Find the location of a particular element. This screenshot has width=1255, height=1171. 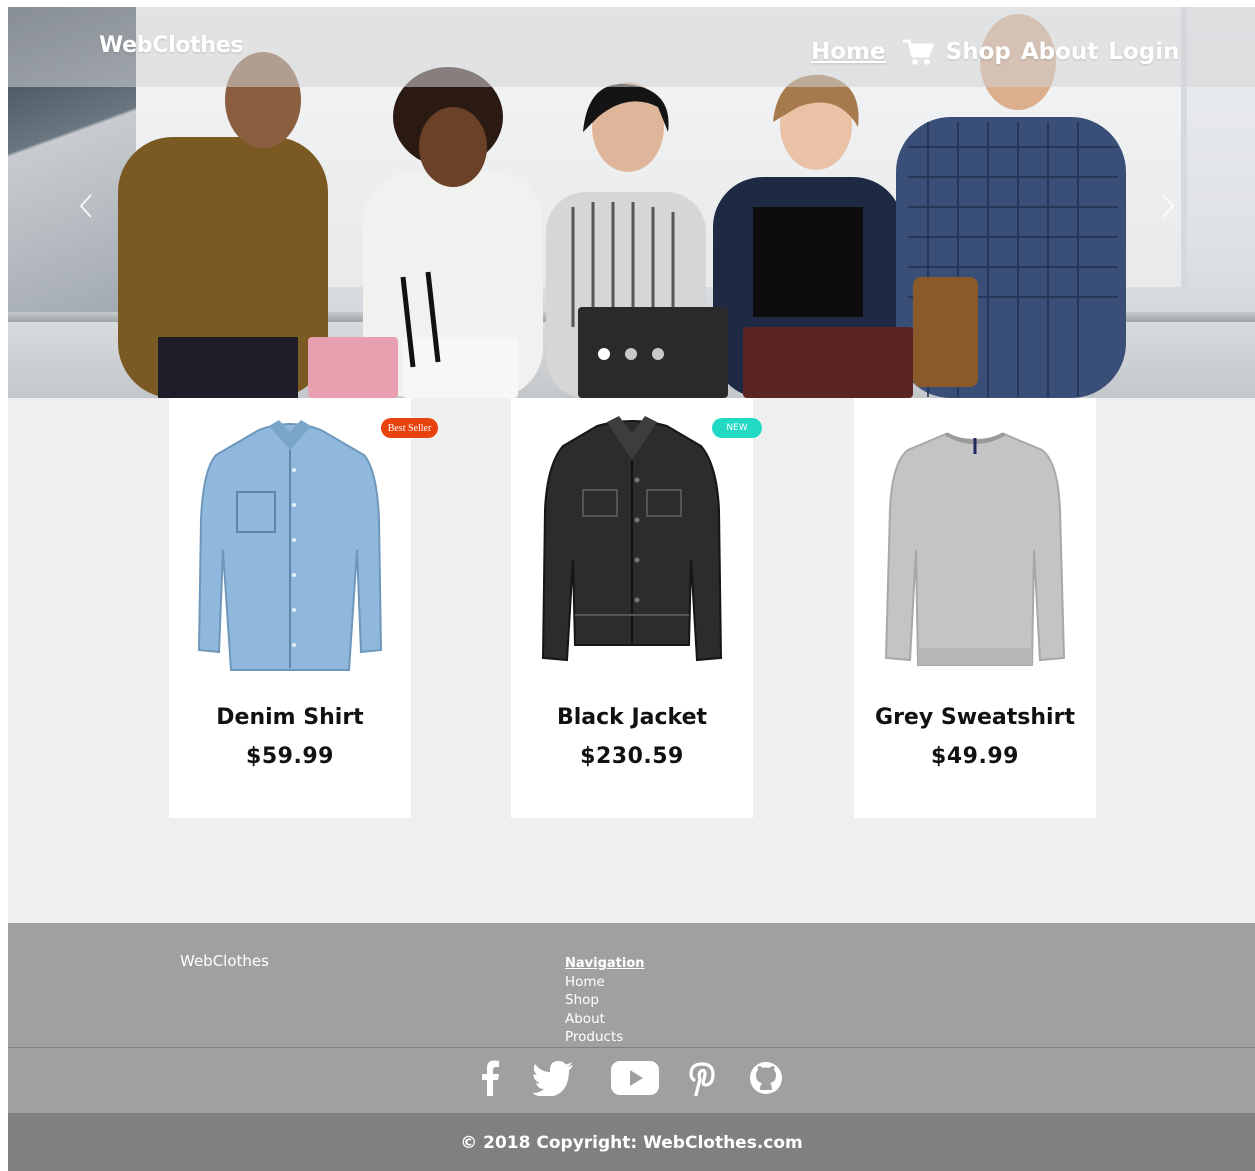

youtube-icon is located at coordinates (635, 1078).